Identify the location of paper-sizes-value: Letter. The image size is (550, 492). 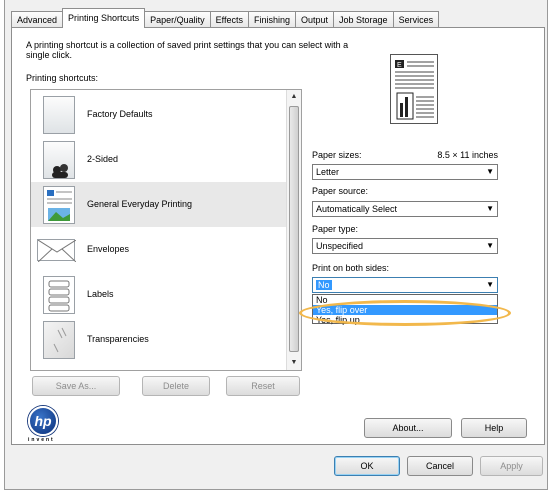
(328, 172).